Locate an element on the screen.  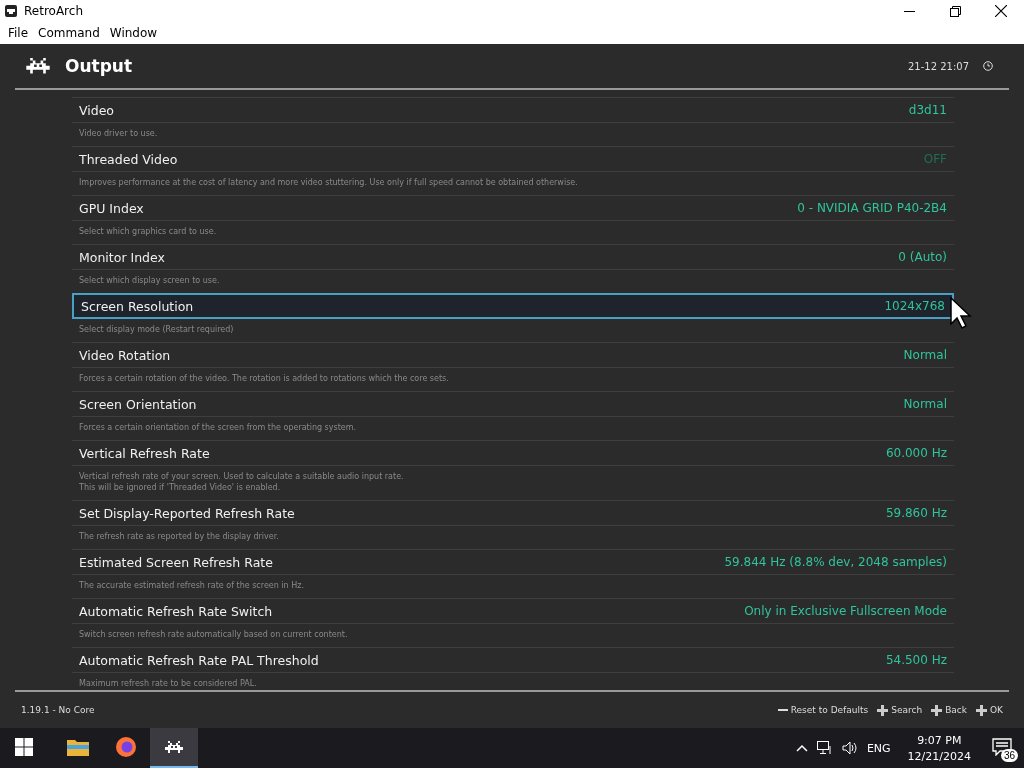
setting-description: The accurate estimated refresh rate of the screen in Hz. is located at coordinates (192, 586).